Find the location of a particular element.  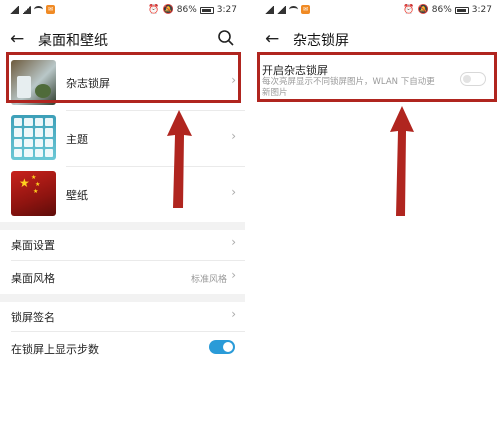

gutter is located at coordinates (250, 211).